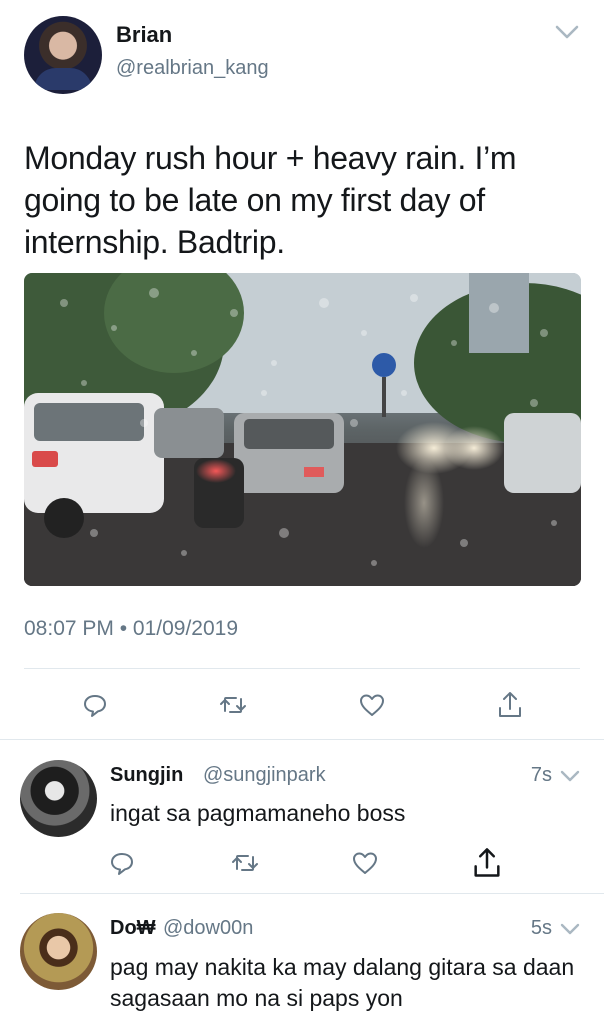  Describe the element at coordinates (258, 813) in the screenshot. I see `reply-text: ingat sa pagmamaneho boss` at that location.